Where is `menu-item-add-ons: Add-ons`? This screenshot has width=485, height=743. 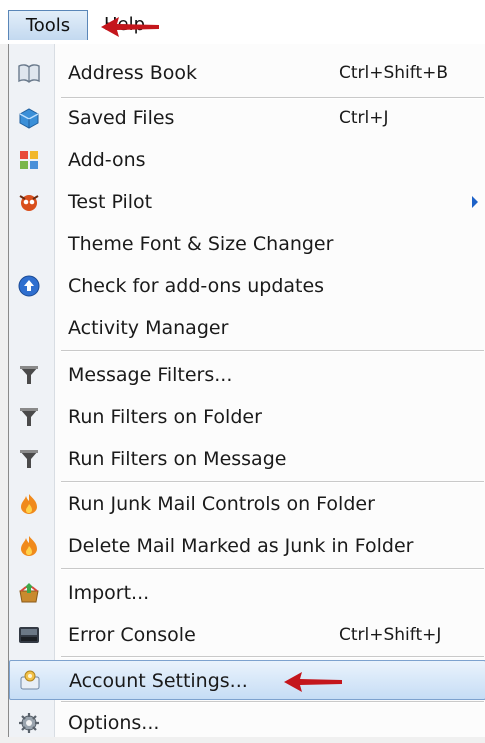 menu-item-add-ons: Add-ons is located at coordinates (247, 160).